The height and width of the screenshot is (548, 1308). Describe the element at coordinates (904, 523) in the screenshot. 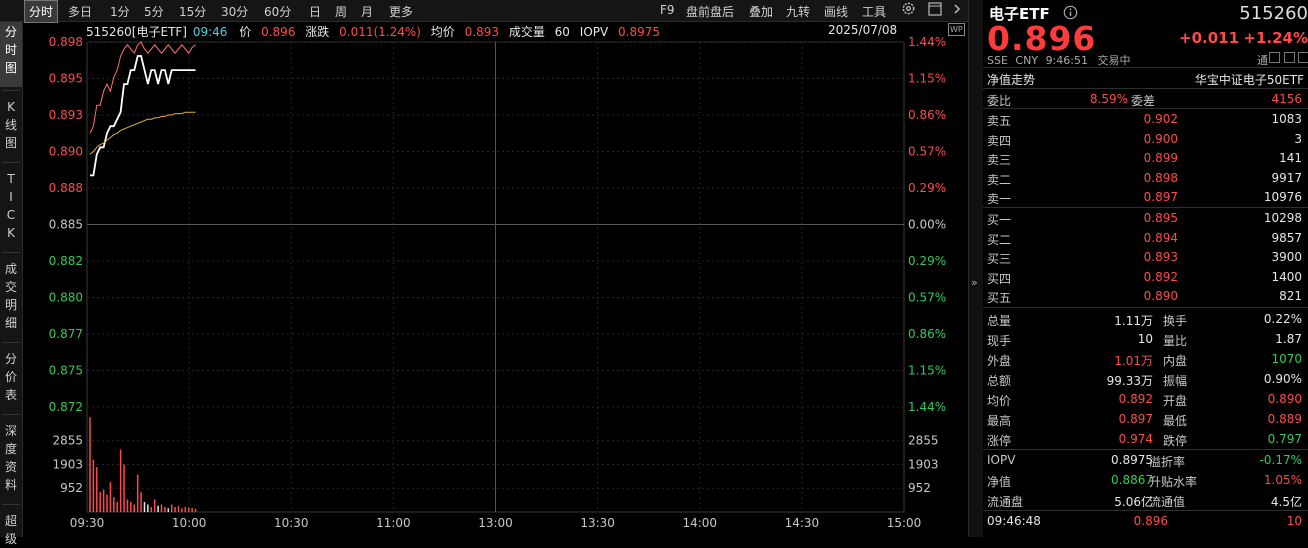

I see `time-tick-label: 15:00` at that location.